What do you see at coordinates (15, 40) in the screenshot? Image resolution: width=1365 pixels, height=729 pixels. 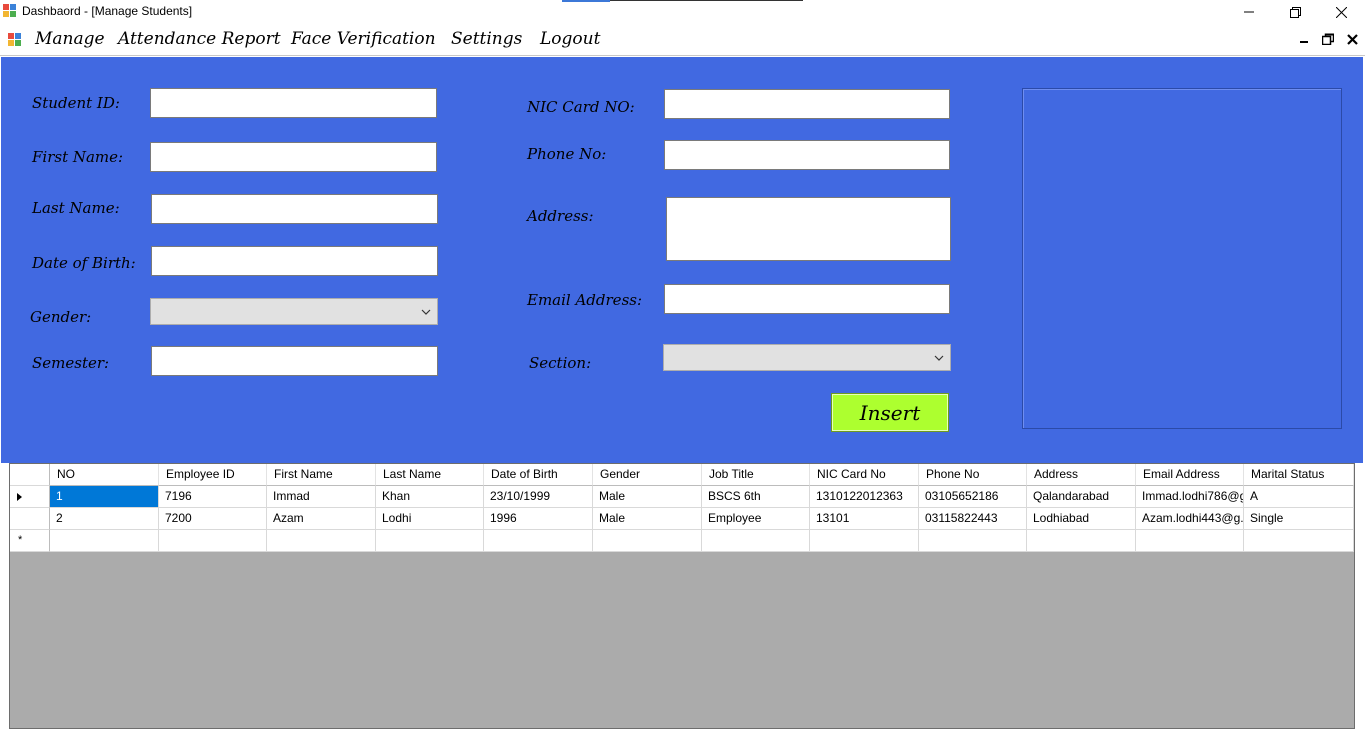 I see `mdi-child-icon` at bounding box center [15, 40].